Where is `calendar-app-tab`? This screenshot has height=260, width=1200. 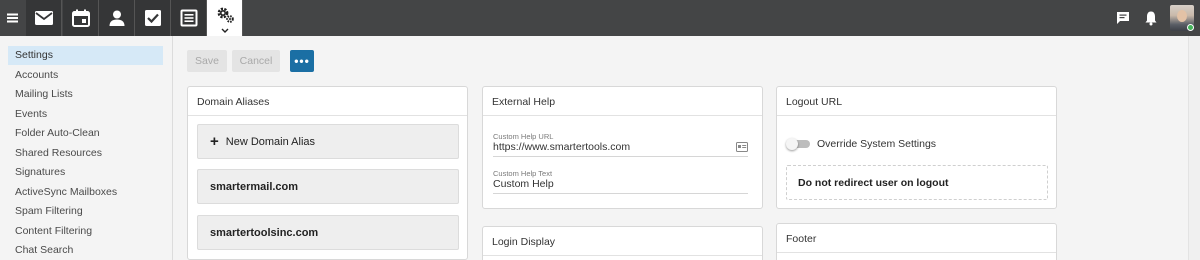 calendar-app-tab is located at coordinates (81, 18).